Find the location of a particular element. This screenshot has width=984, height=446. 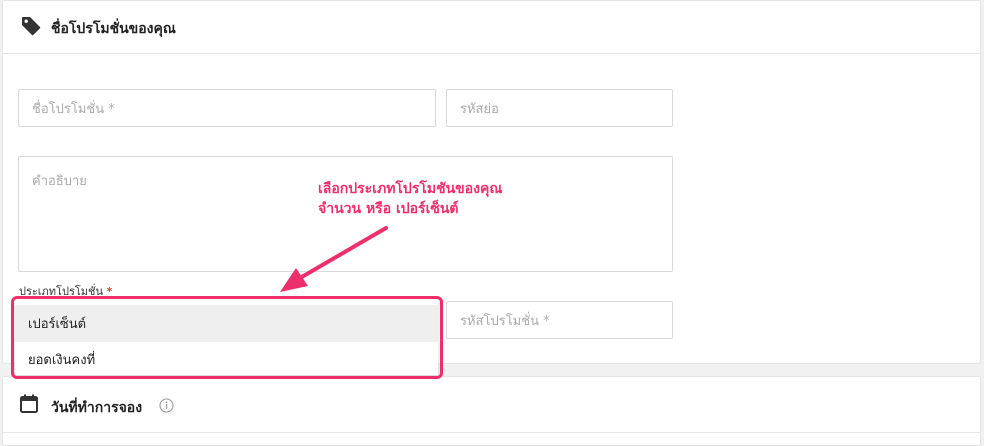

promo-code-field: รหัสโปรโมชั่น * is located at coordinates (559, 320).